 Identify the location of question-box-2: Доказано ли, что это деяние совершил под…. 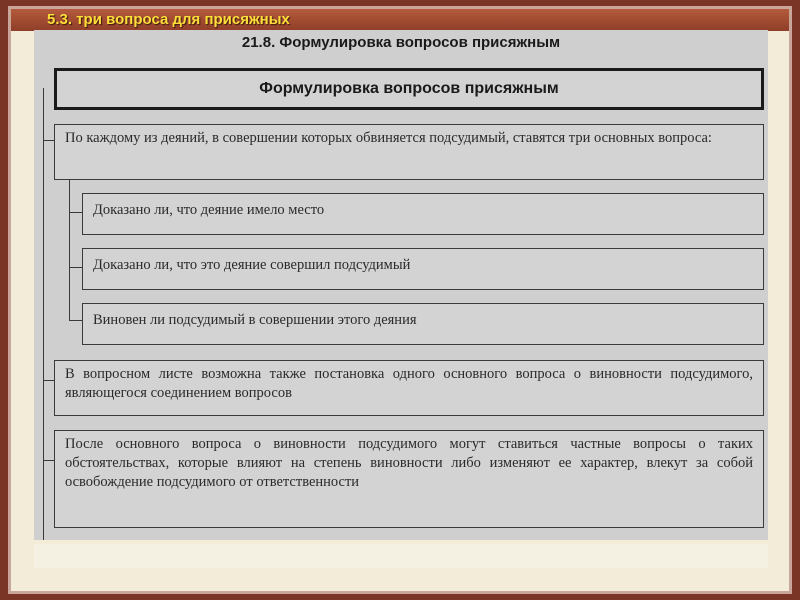
(423, 269).